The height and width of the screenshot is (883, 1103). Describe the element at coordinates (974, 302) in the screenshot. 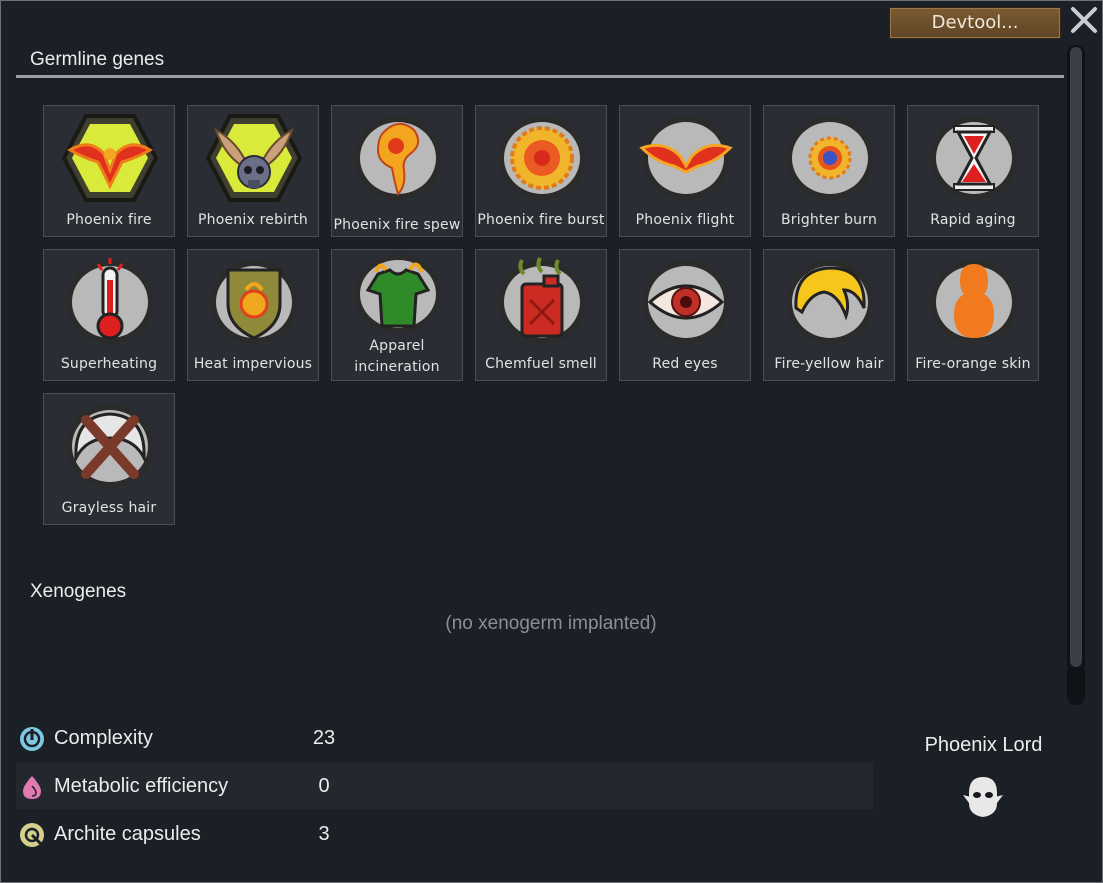

I see `orange-skin-icon` at that location.